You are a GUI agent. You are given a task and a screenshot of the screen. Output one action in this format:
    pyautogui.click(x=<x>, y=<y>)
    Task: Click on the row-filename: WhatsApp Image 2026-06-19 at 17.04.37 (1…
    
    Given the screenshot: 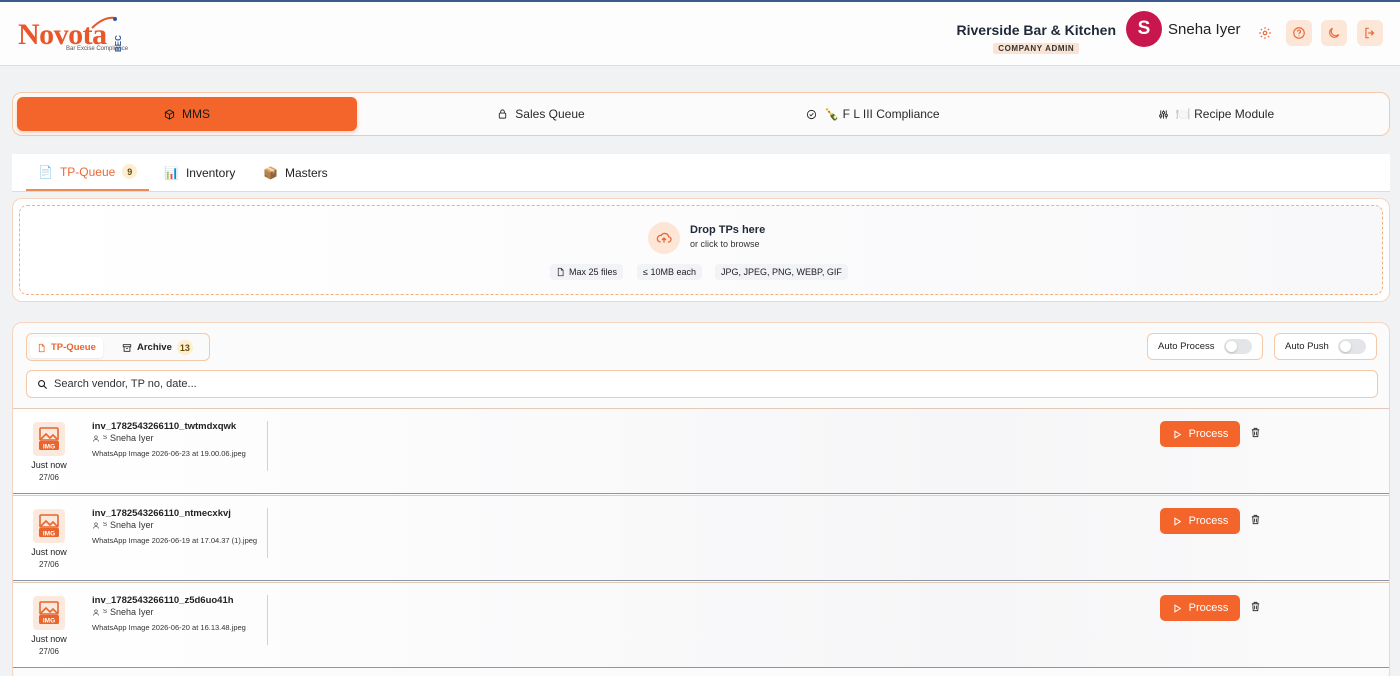 What is the action you would take?
    pyautogui.click(x=175, y=540)
    